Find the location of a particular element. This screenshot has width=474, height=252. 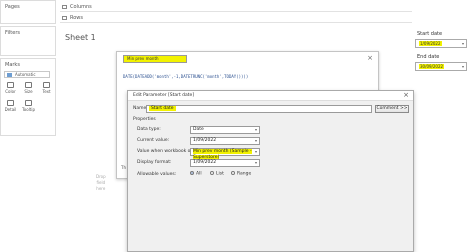

allowable-values-label: Allowable values: is located at coordinates (157, 174).